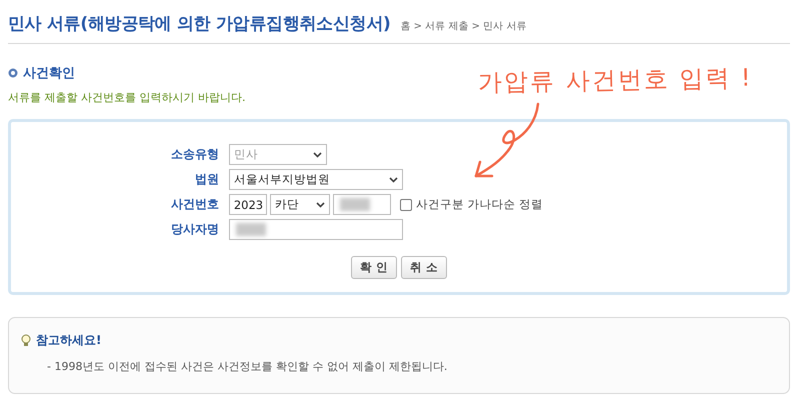  Describe the element at coordinates (406, 204) in the screenshot. I see `sort-checkbox` at that location.